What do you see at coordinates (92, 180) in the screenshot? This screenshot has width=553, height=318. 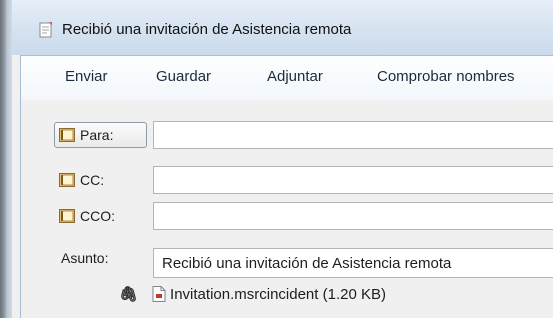 I see `cc-label: CC:` at bounding box center [92, 180].